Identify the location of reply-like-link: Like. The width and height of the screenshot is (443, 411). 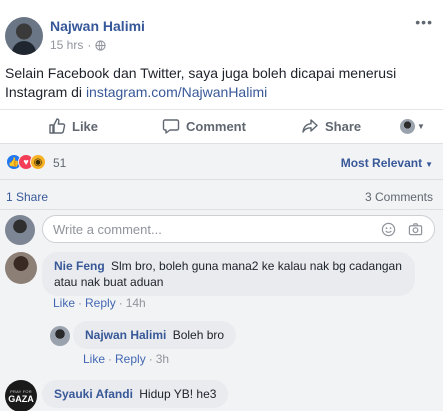
(94, 359).